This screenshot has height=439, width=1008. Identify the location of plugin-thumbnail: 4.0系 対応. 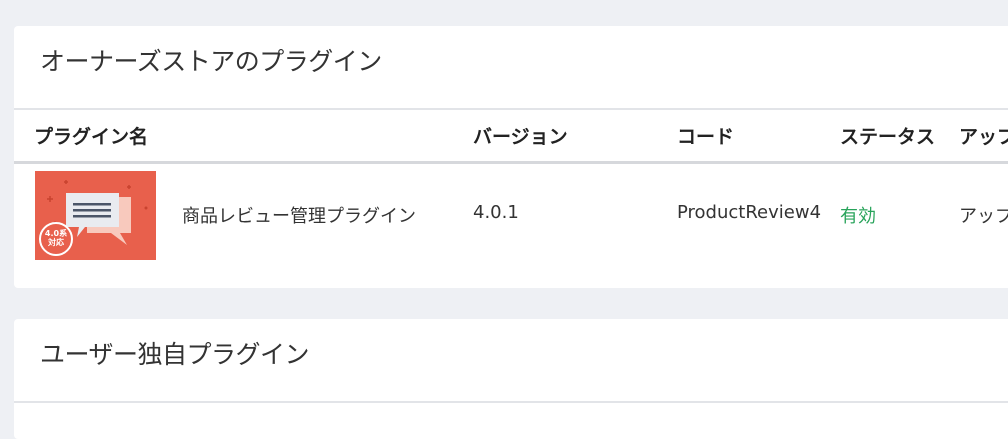
(95, 215).